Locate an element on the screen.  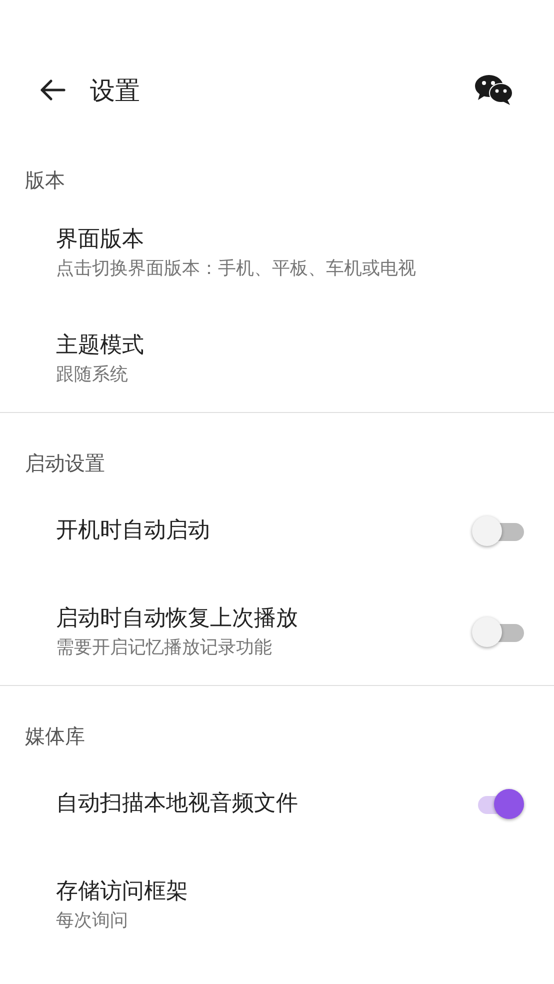
settings-item: 存储访问框架 每次询问 is located at coordinates (277, 905).